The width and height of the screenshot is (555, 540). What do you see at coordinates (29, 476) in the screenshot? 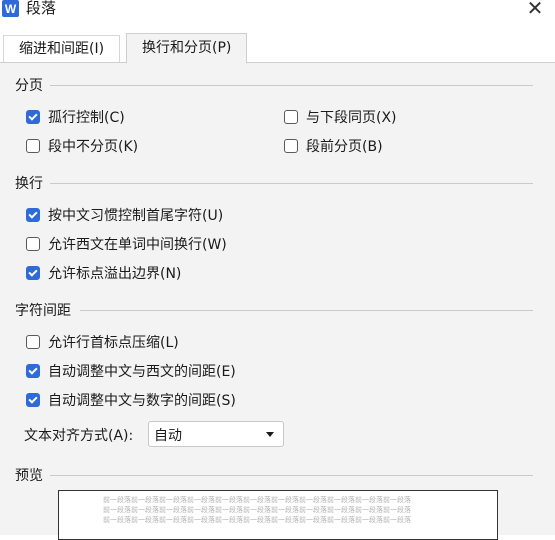
I see `section-title-preview: 预览` at bounding box center [29, 476].